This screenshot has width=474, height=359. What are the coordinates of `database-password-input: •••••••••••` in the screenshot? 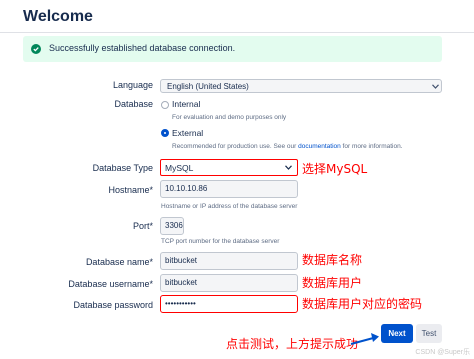 It's located at (229, 304).